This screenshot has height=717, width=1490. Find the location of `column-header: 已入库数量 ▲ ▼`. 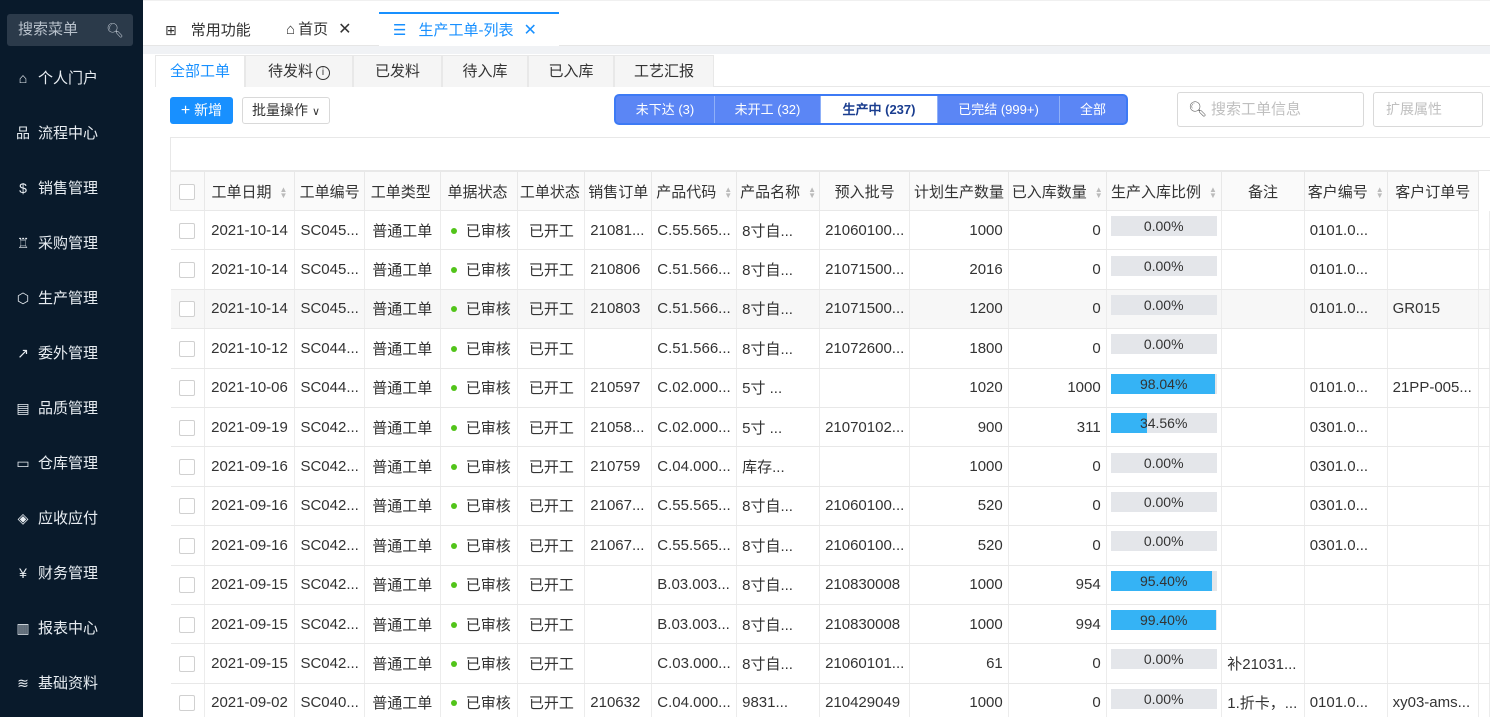

column-header: 已入库数量 ▲ ▼ is located at coordinates (1057, 191).